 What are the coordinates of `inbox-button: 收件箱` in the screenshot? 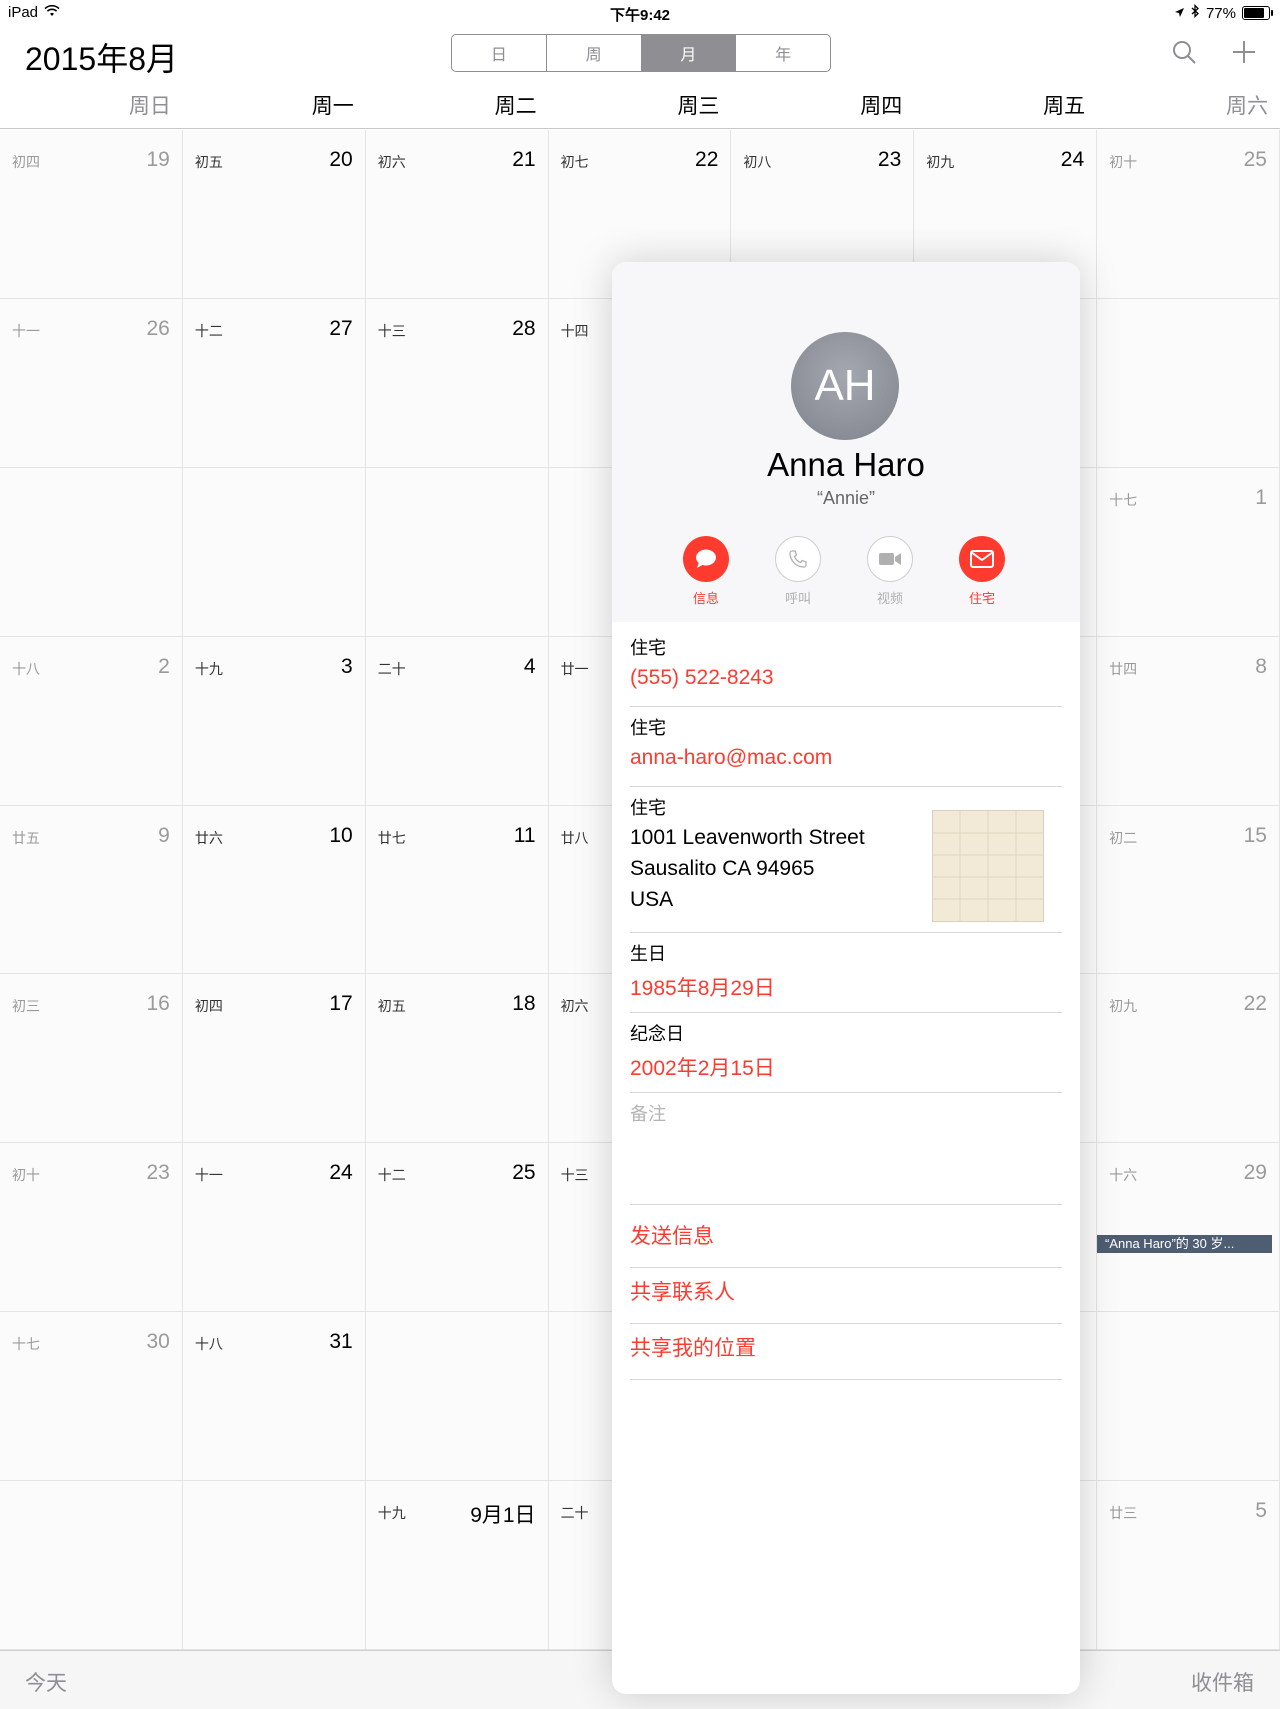 It's located at (1222, 1682).